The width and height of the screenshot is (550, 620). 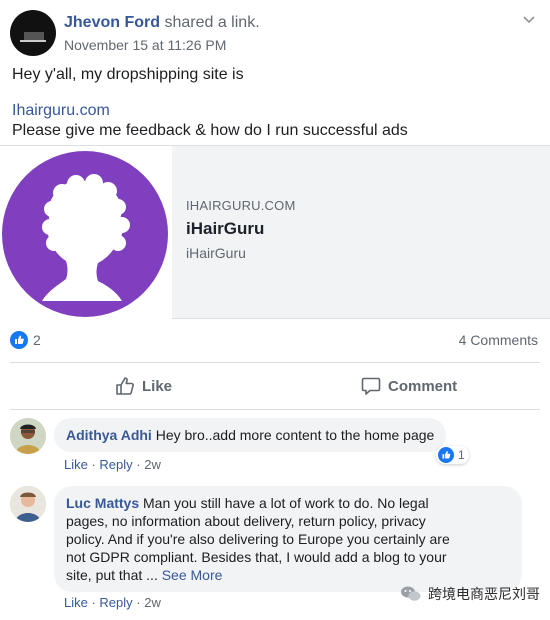 I want to click on comment-button: Comment, so click(x=408, y=386).